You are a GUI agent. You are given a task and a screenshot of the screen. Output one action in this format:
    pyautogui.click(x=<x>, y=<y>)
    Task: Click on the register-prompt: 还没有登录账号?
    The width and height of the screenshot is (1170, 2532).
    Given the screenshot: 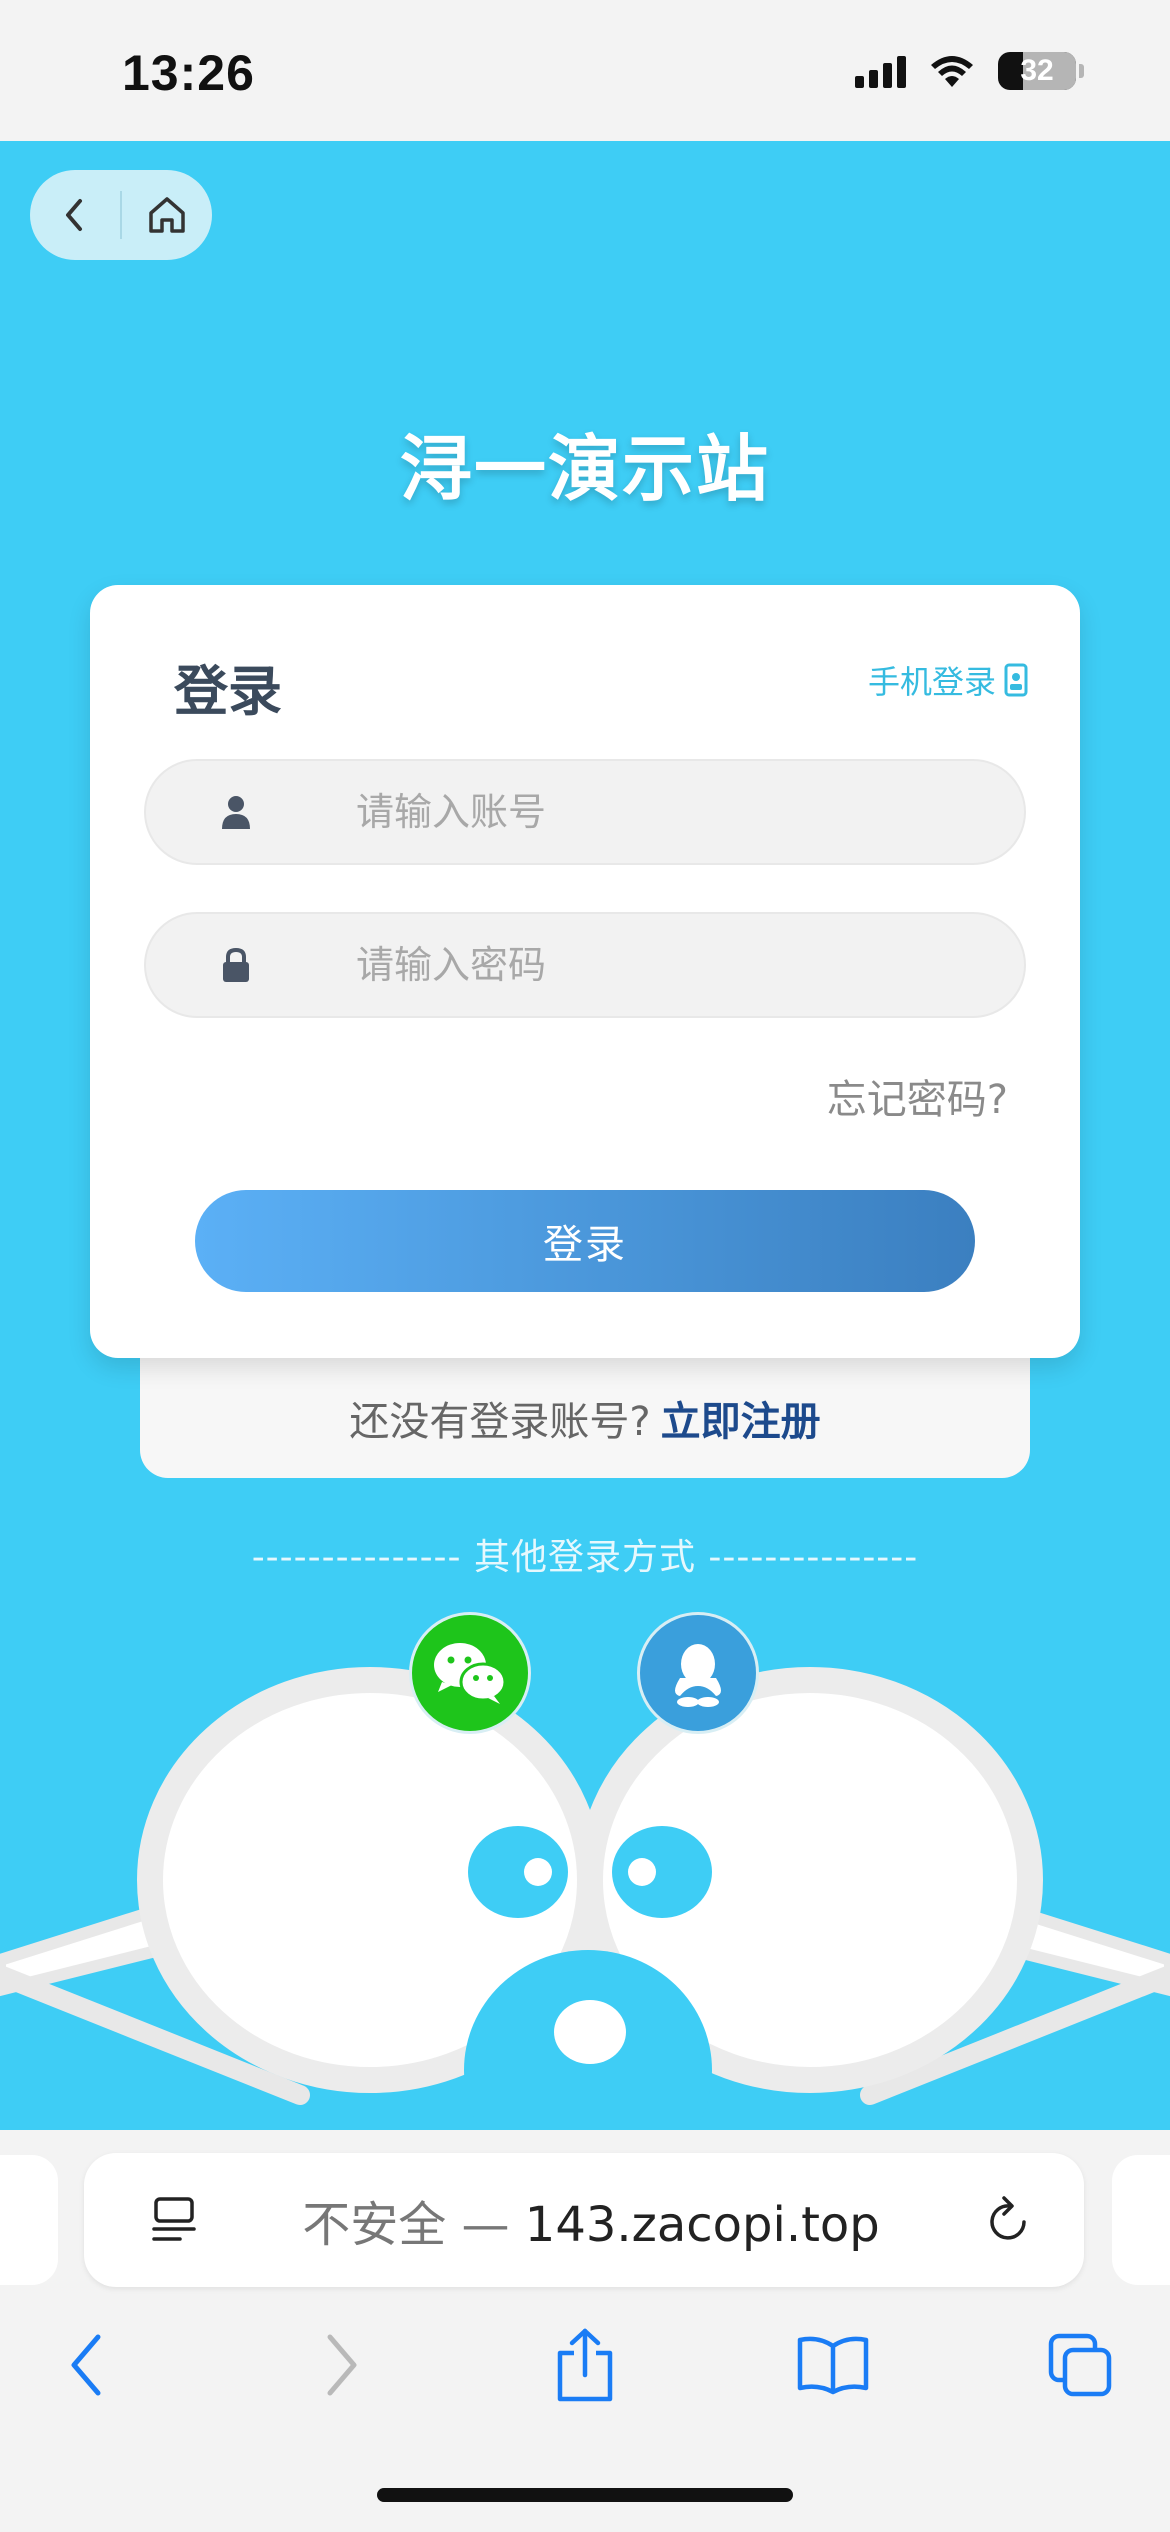 What is the action you would take?
    pyautogui.click(x=500, y=1422)
    